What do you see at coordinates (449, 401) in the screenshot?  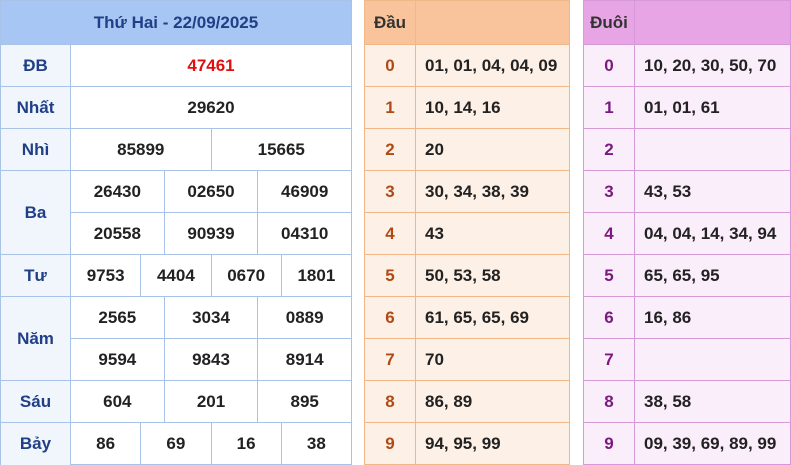 I see `digit-values: 86, 89` at bounding box center [449, 401].